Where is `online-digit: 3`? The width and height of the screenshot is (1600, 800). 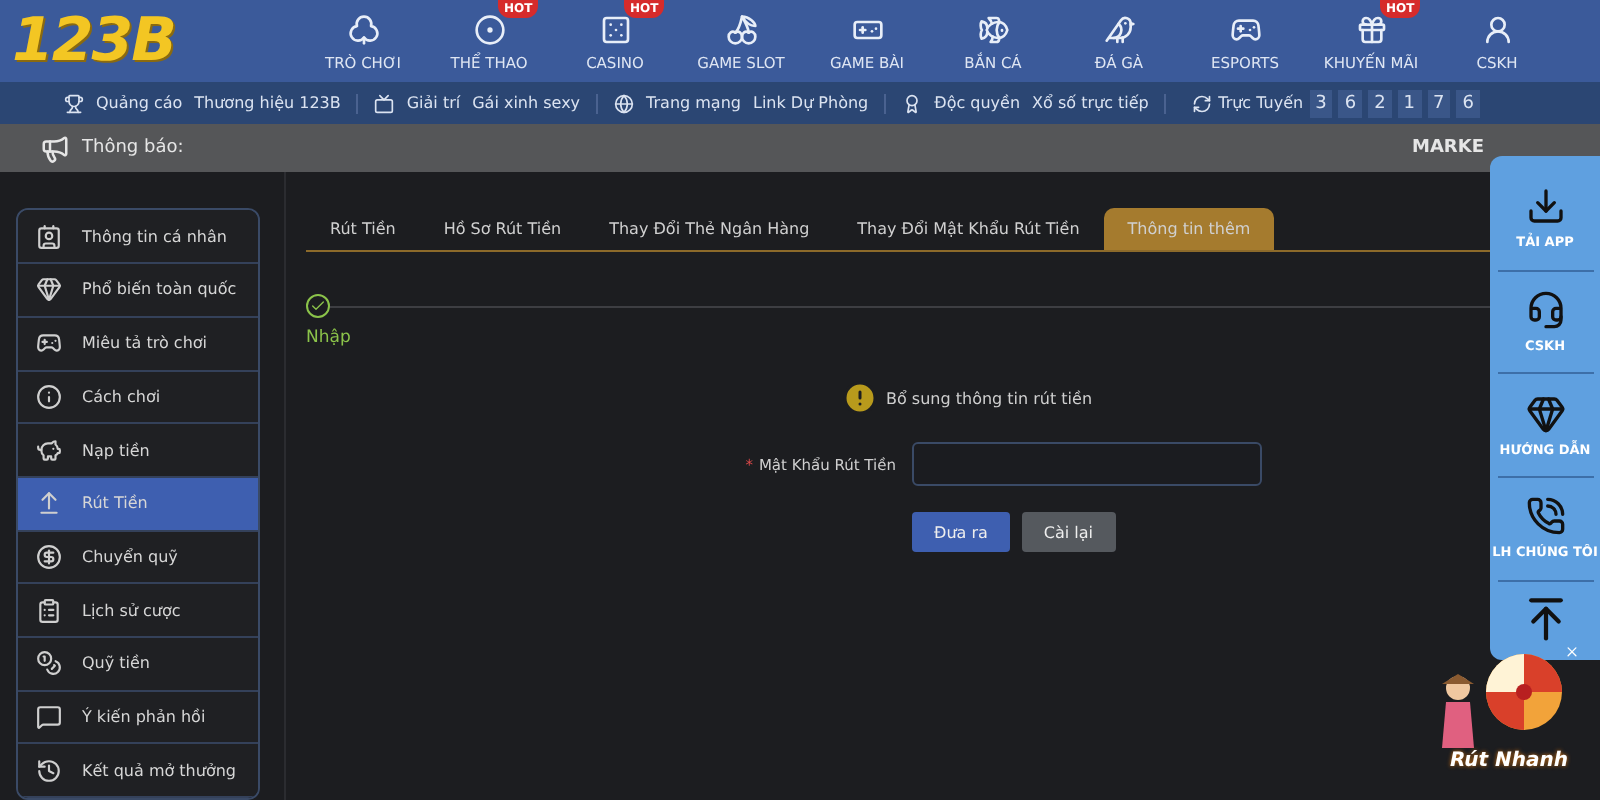
online-digit: 3 is located at coordinates (1321, 103).